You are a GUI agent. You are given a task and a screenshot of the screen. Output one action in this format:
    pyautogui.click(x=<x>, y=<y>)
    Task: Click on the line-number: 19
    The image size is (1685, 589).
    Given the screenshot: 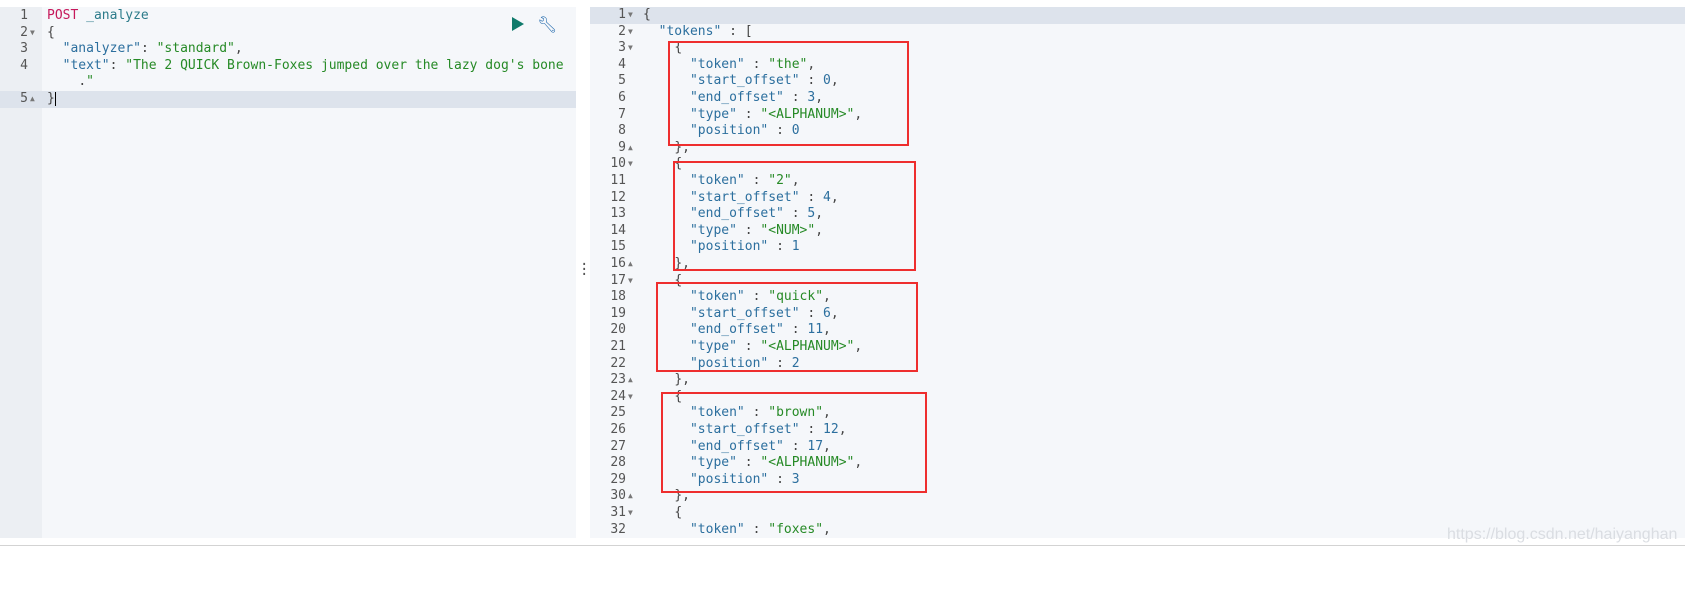 What is the action you would take?
    pyautogui.click(x=618, y=313)
    